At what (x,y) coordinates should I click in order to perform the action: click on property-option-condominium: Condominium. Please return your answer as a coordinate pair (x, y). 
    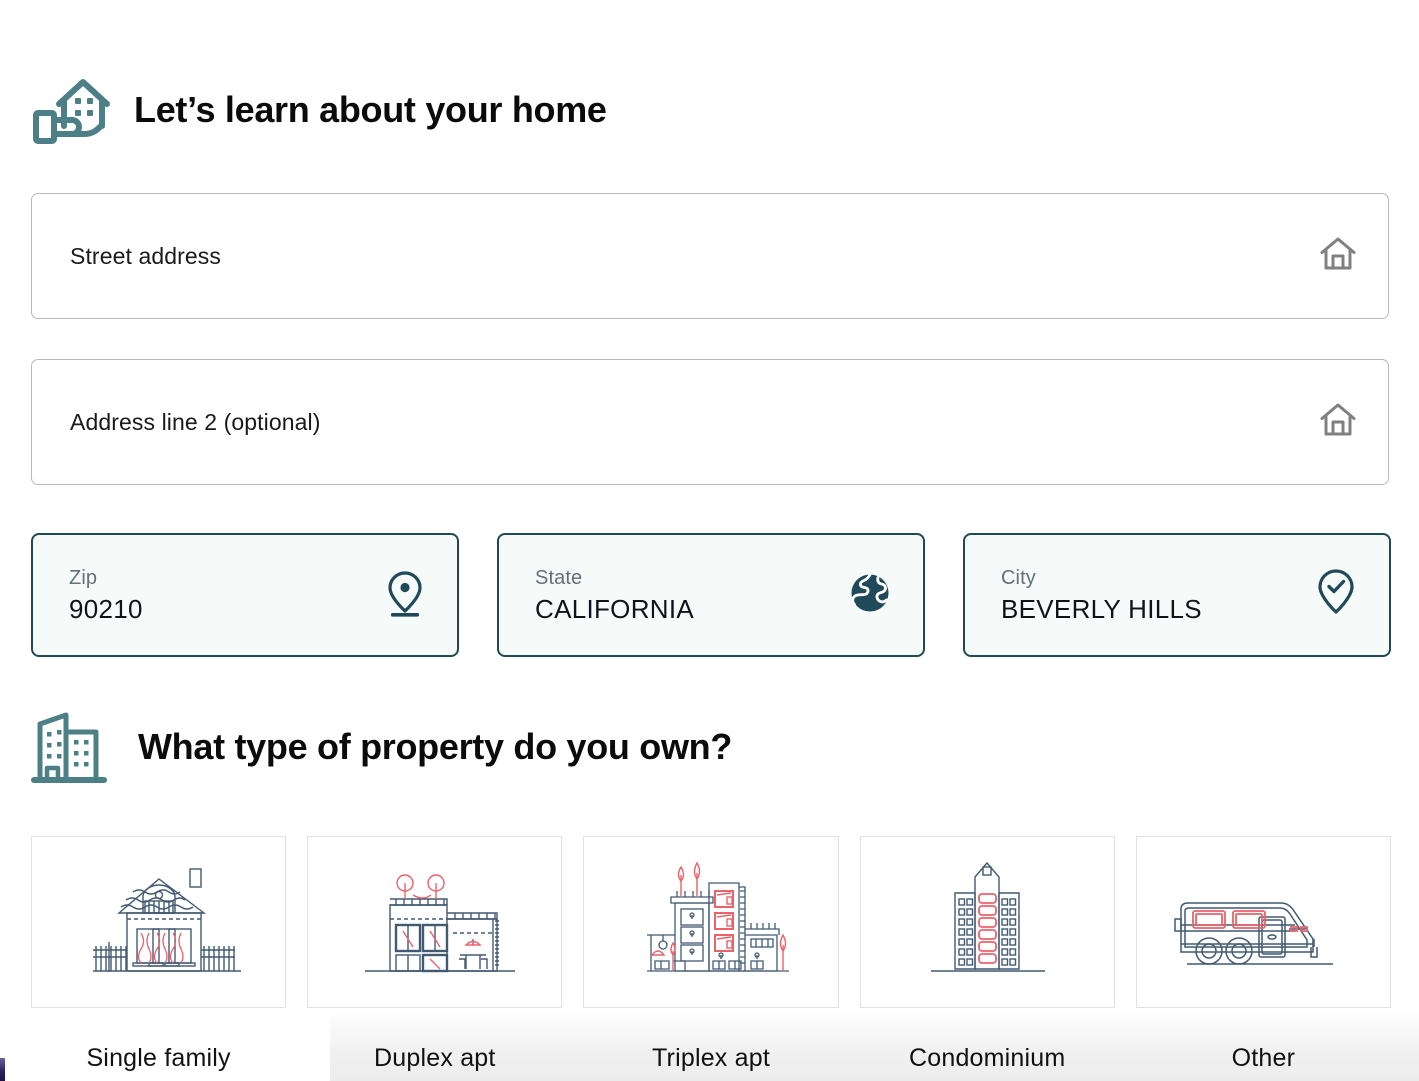
    Looking at the image, I should click on (987, 954).